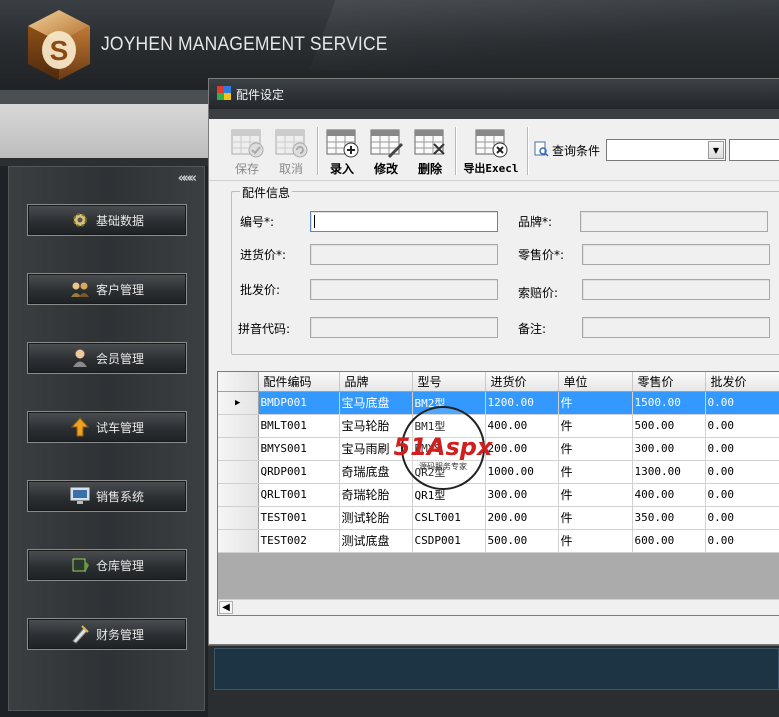 Image resolution: width=779 pixels, height=717 pixels. I want to click on table-cell: BM2型, so click(449, 403).